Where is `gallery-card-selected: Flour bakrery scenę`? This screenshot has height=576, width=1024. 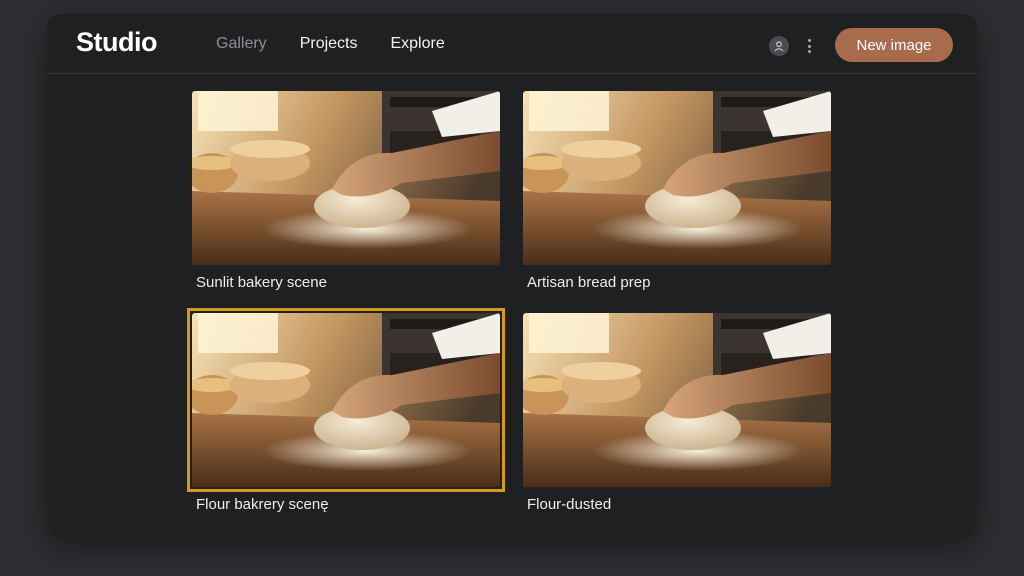 gallery-card-selected: Flour bakrery scenę is located at coordinates (346, 410).